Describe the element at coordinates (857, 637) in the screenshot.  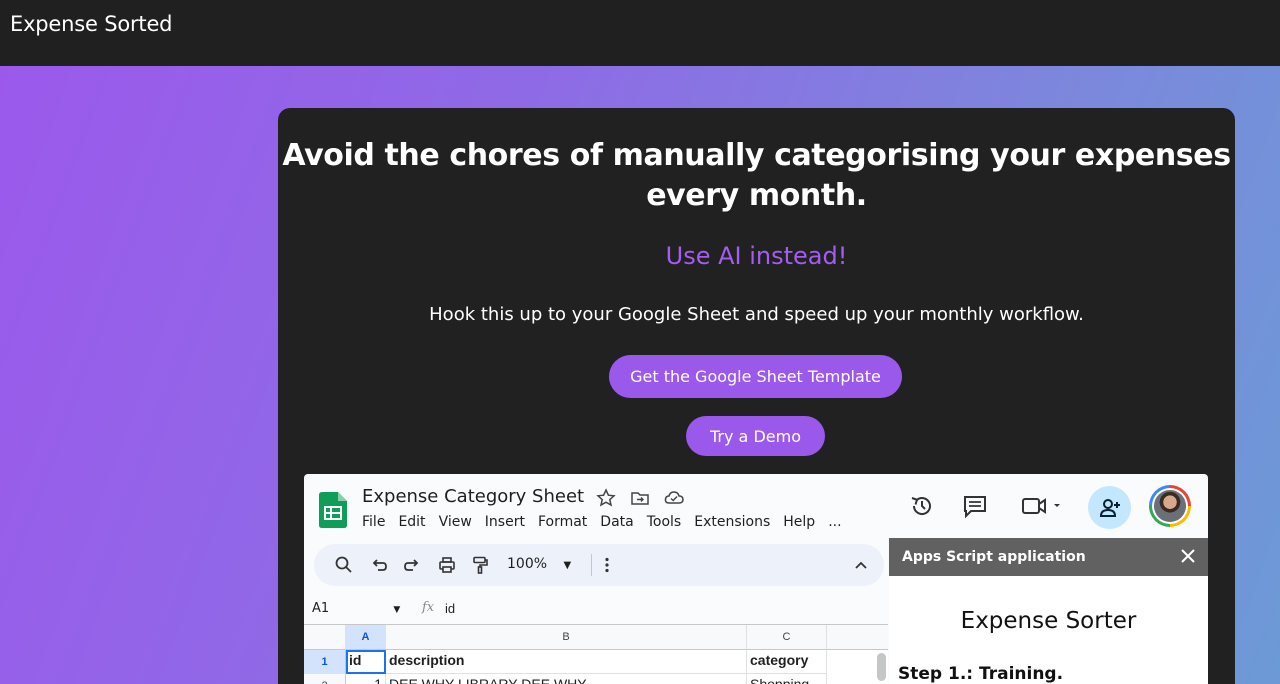
I see `column-header-empty` at that location.